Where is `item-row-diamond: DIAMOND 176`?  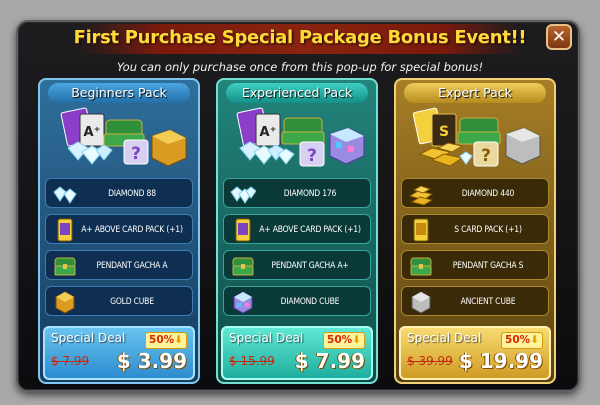
item-row-diamond: DIAMOND 176 is located at coordinates (297, 193).